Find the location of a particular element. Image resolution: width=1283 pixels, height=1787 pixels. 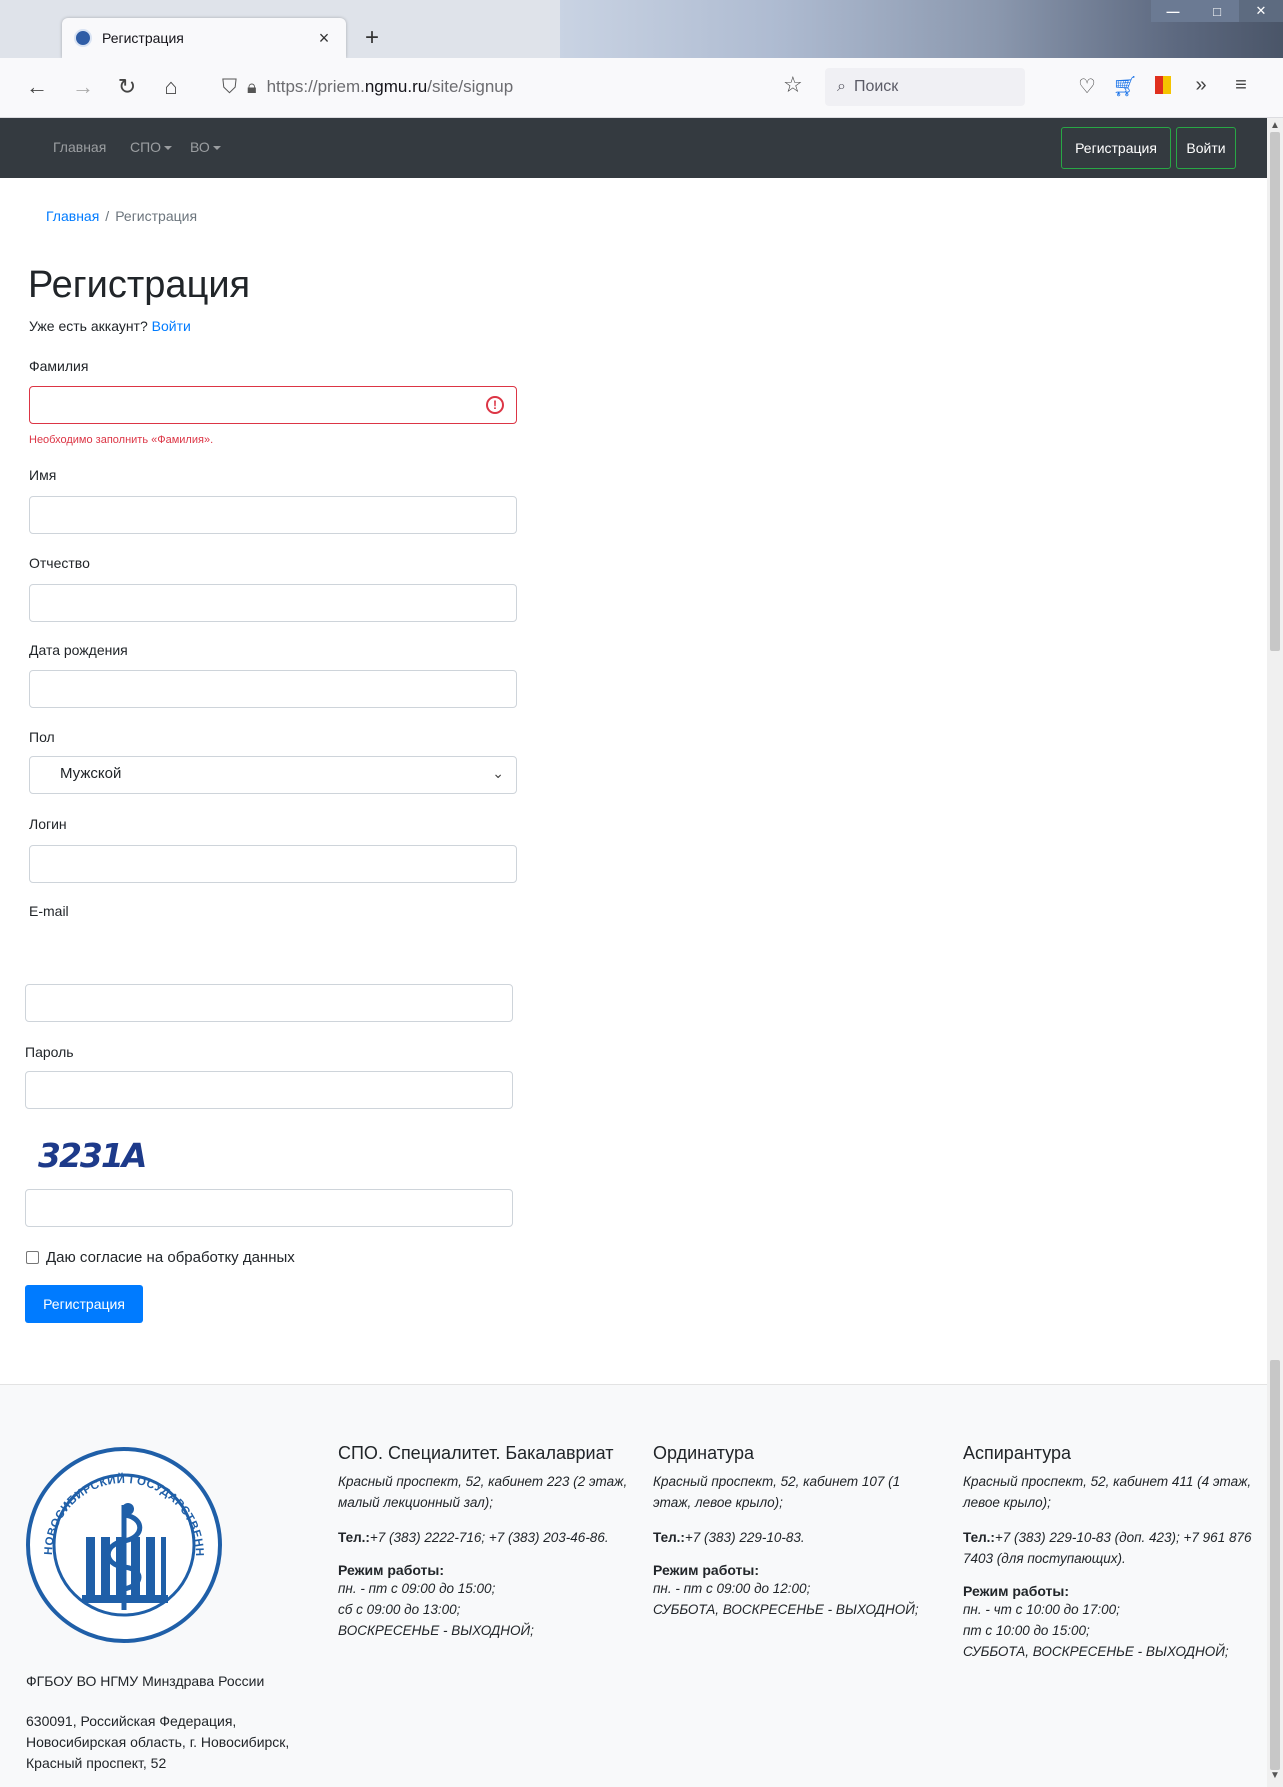

site-navbar: Главная СПО ВО Регистрация Войти is located at coordinates (633, 148).